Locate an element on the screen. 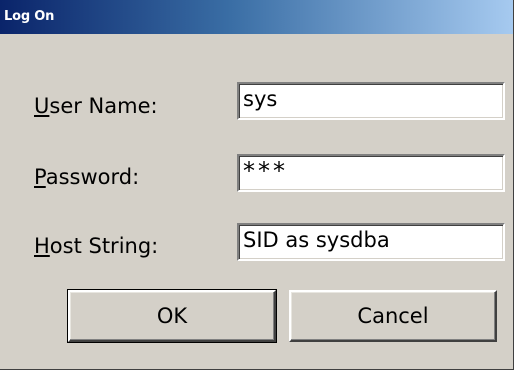  password-label-mnemonic: P is located at coordinates (40, 177).